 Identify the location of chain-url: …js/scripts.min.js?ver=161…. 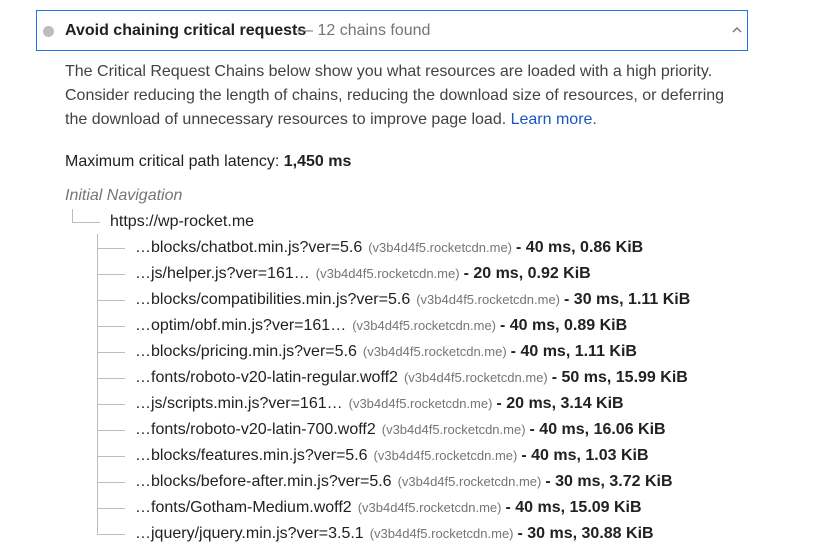
(239, 403).